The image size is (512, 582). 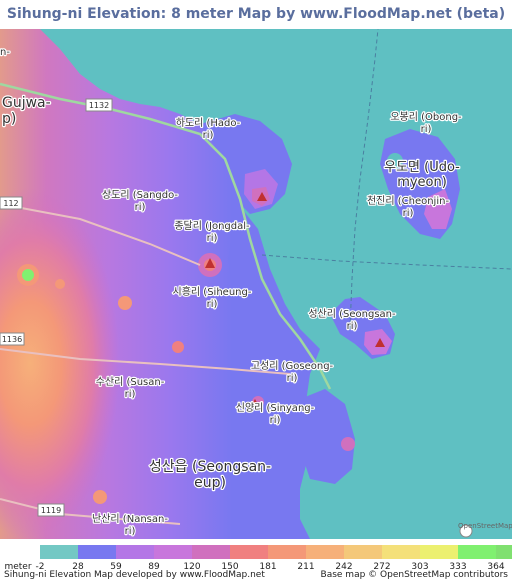 I want to click on legend-label: 150, so click(x=230, y=567).